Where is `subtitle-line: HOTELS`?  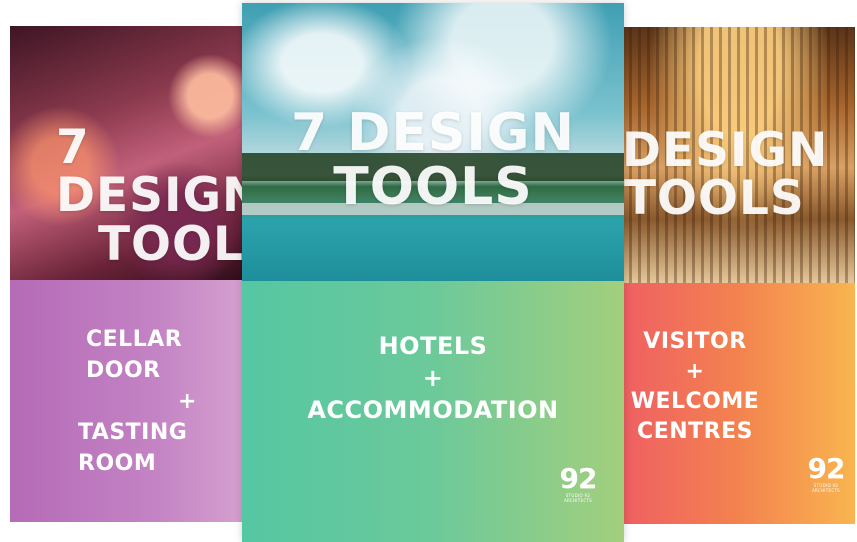 subtitle-line: HOTELS is located at coordinates (433, 346).